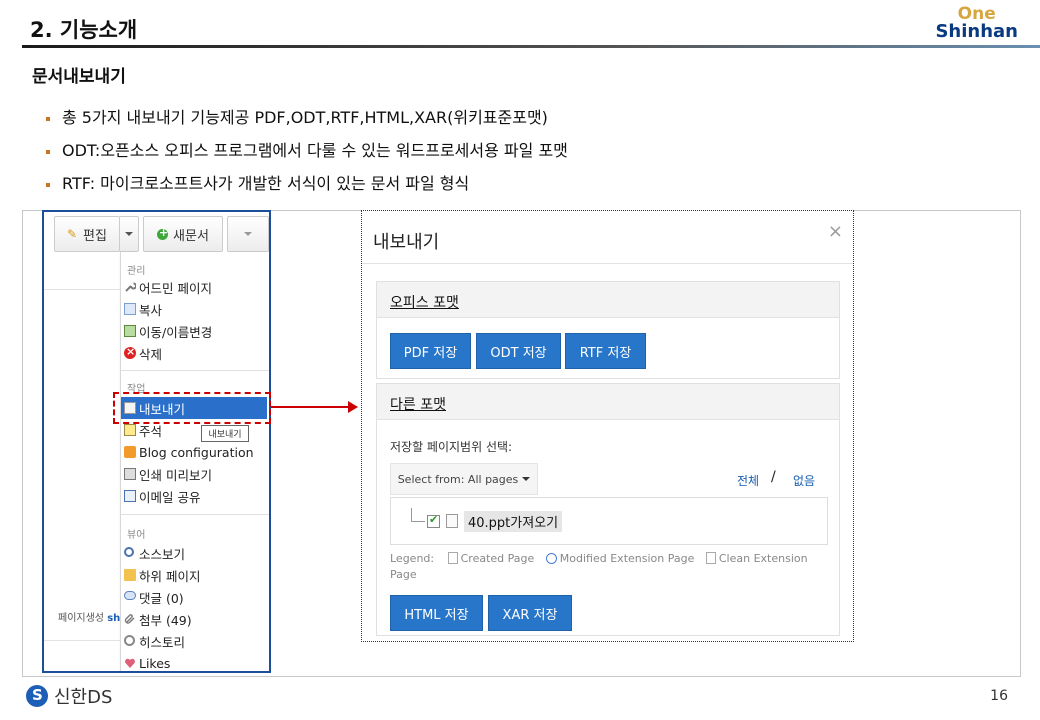 This screenshot has height=720, width=1040. What do you see at coordinates (225, 433) in the screenshot?
I see `export-tooltip: 내보내기` at bounding box center [225, 433].